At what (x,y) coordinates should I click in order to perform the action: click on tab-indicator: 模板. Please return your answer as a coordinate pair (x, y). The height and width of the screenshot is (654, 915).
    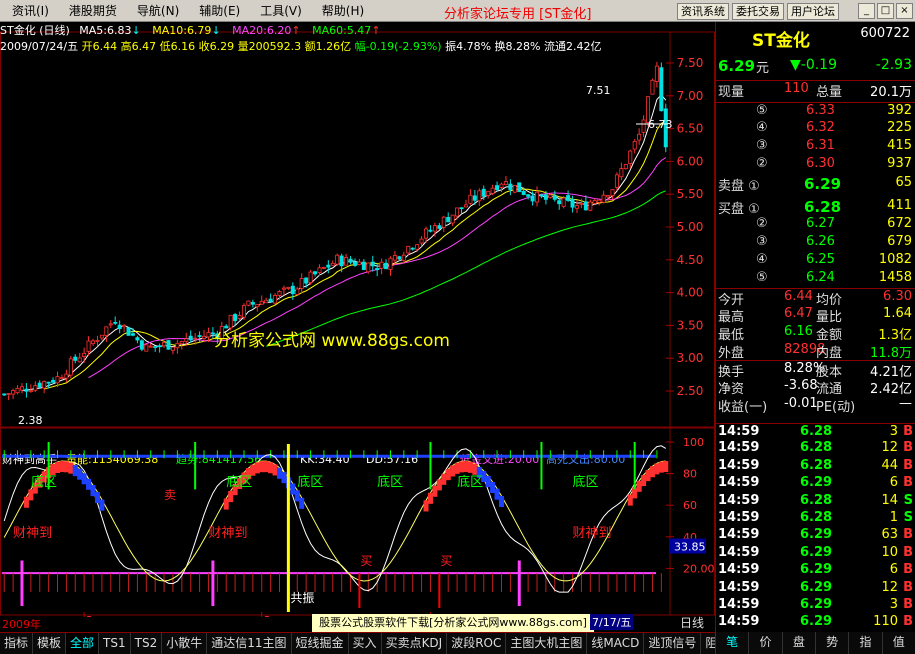
    Looking at the image, I should click on (50, 643).